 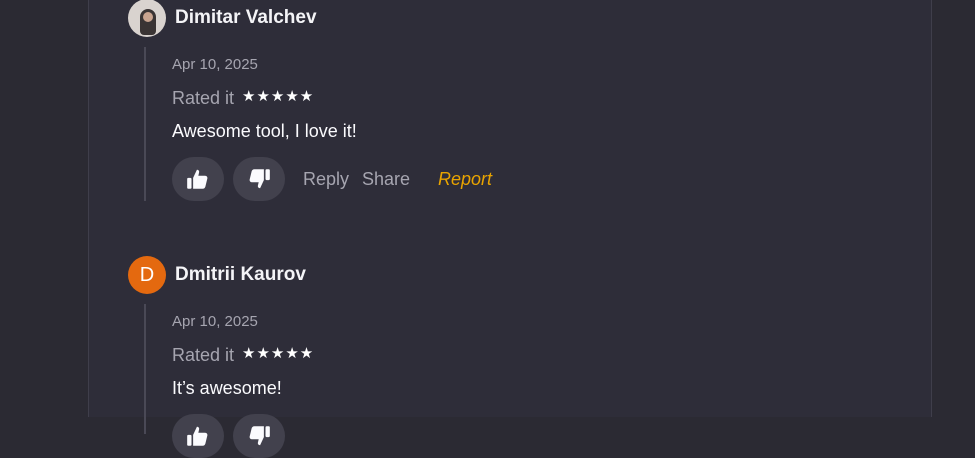 I want to click on avatar: D, so click(x=147, y=275).